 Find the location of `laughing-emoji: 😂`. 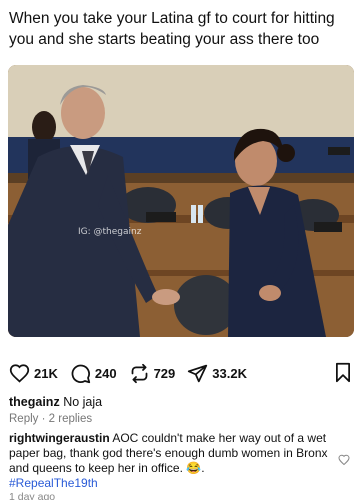

laughing-emoji: 😂 is located at coordinates (194, 468).